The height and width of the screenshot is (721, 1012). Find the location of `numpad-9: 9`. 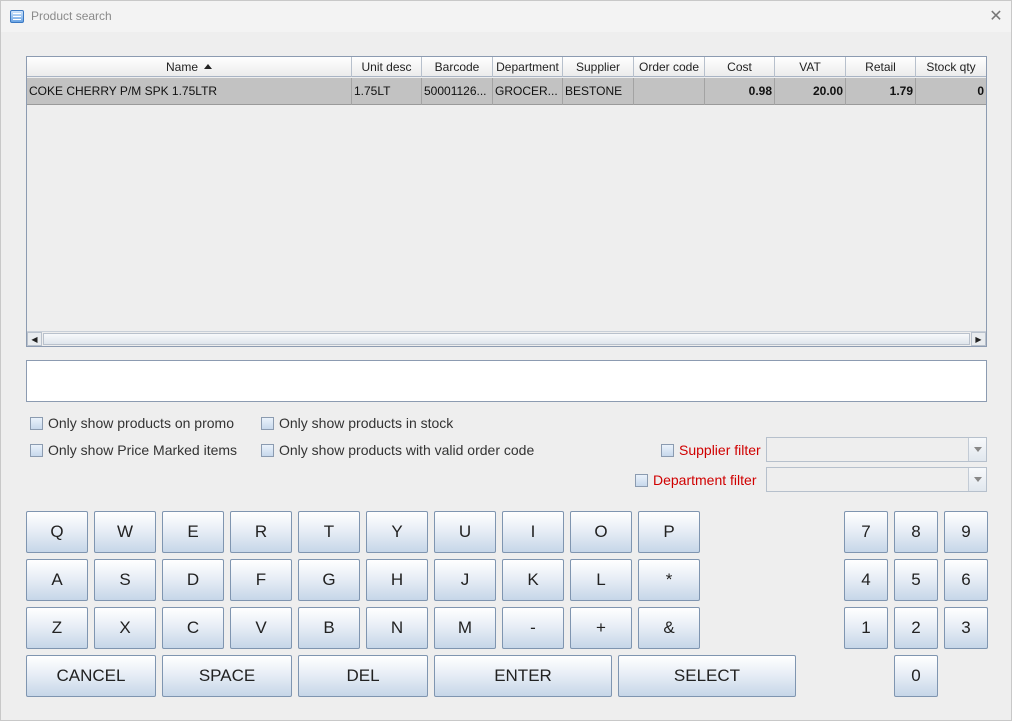

numpad-9: 9 is located at coordinates (966, 532).